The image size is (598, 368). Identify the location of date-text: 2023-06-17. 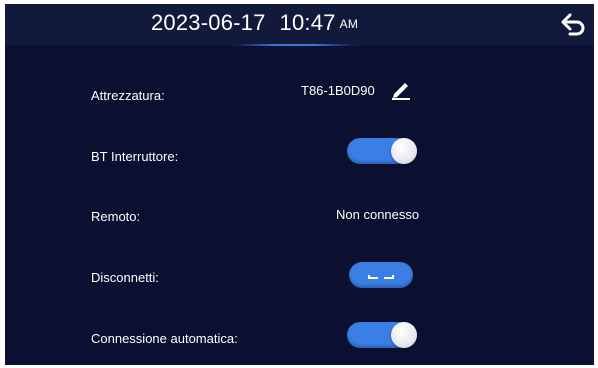
(208, 22).